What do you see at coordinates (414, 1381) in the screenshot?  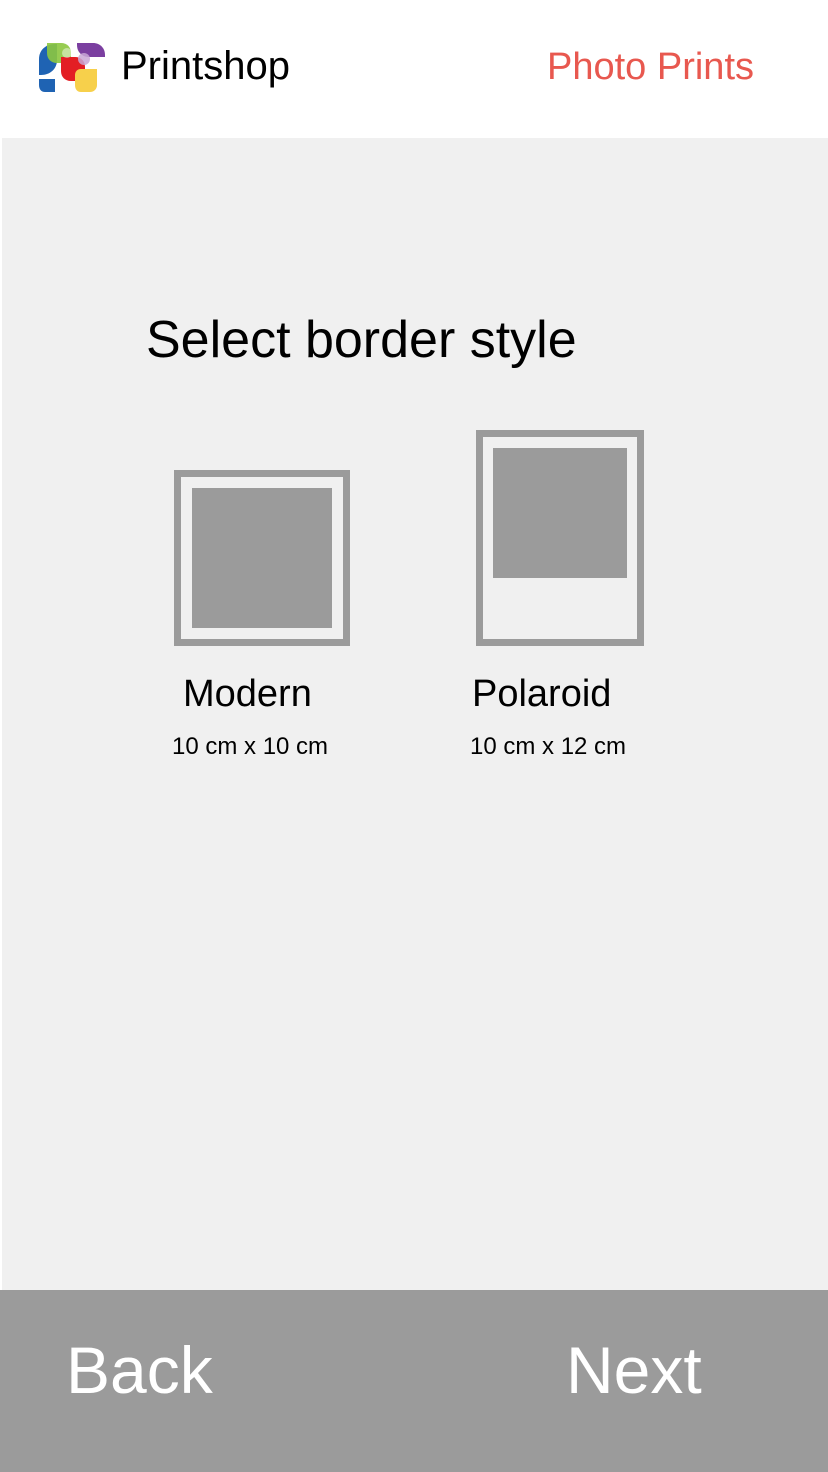 I see `footer-bar: Back Next` at bounding box center [414, 1381].